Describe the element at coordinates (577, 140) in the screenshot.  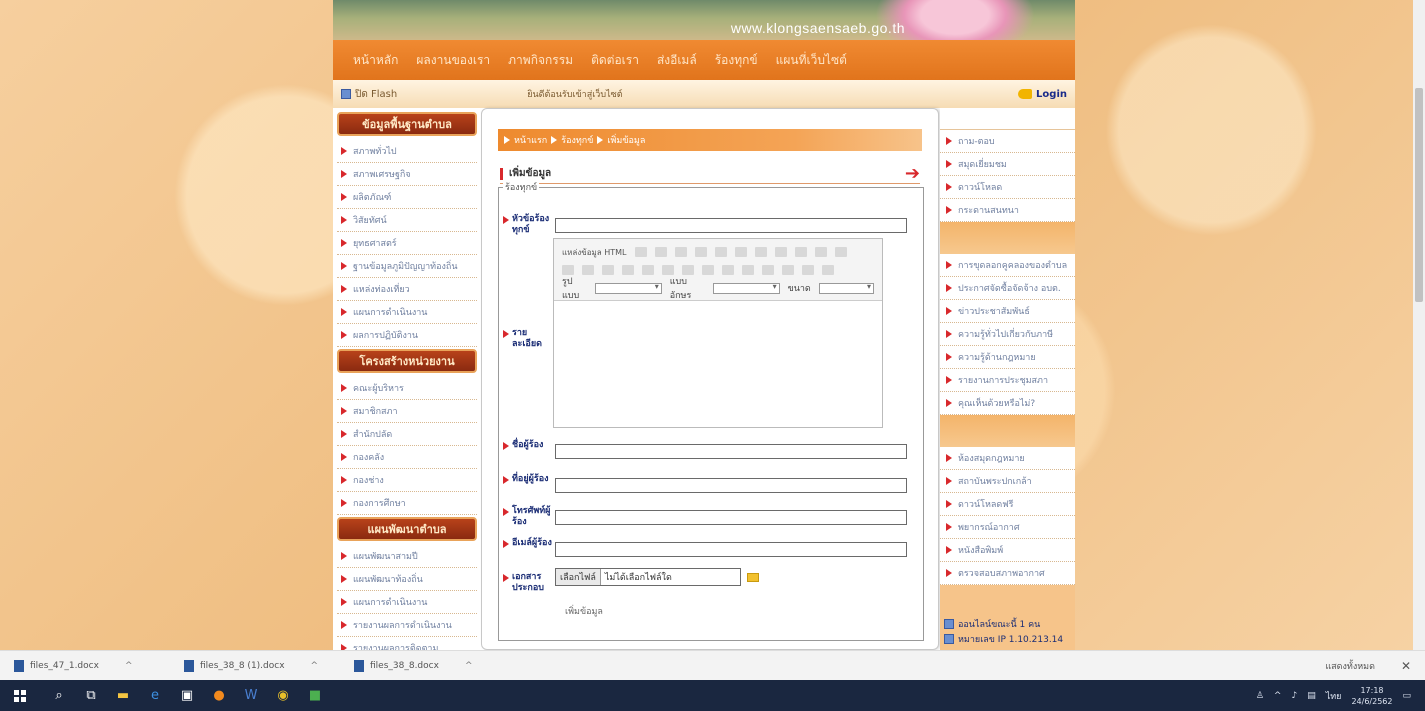
I see `crumb-complaint: ร้องทุกข์` at that location.